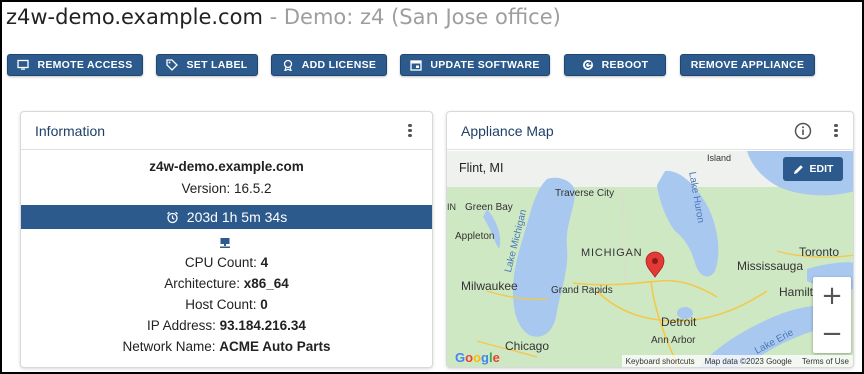 Image resolution: width=864 pixels, height=374 pixels. I want to click on info-host-count: Host Count: 0, so click(226, 304).